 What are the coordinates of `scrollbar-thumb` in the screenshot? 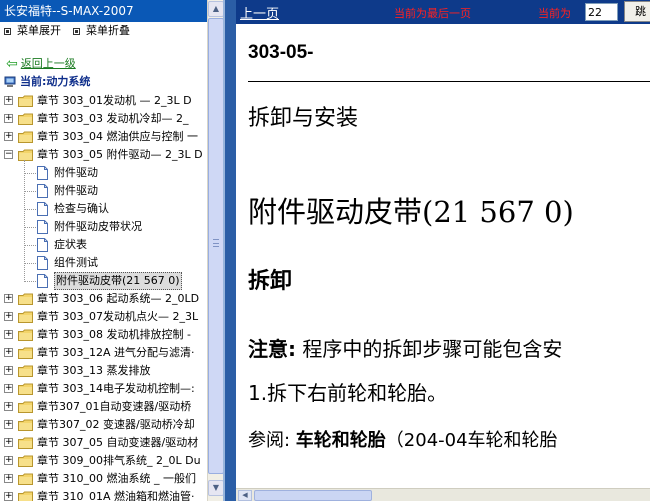 It's located at (215, 246).